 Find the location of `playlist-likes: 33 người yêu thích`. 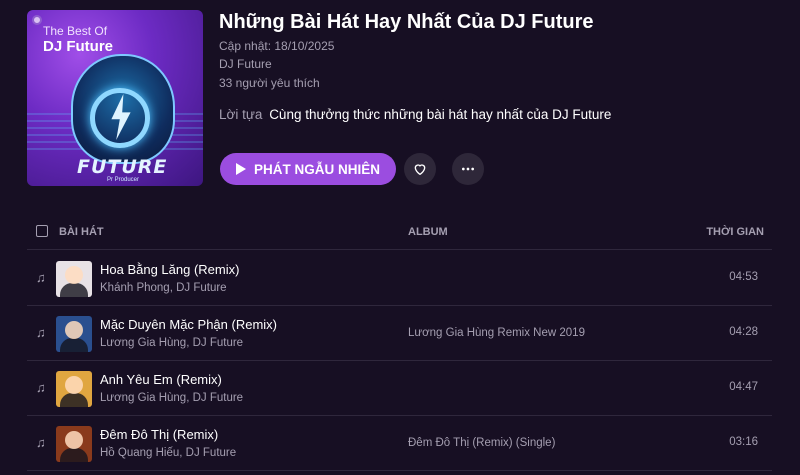

playlist-likes: 33 người yêu thích is located at coordinates (269, 83).